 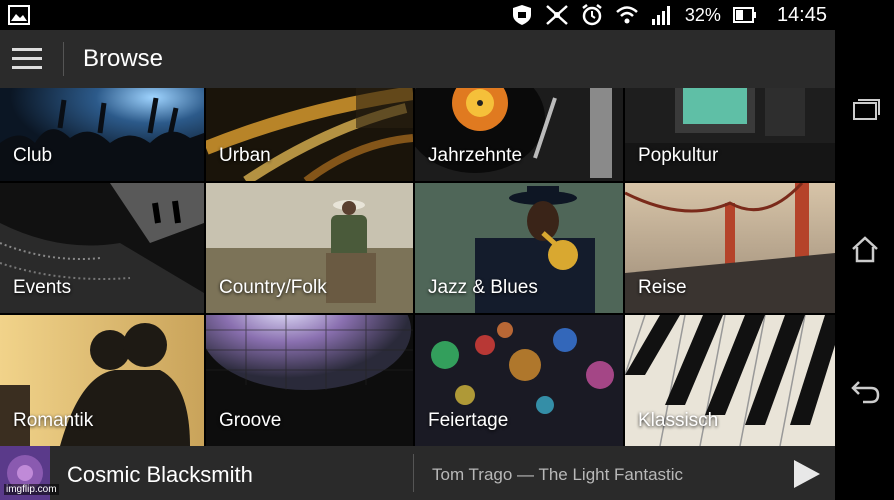 I want to click on category-tile-club: Club, so click(x=102, y=134).